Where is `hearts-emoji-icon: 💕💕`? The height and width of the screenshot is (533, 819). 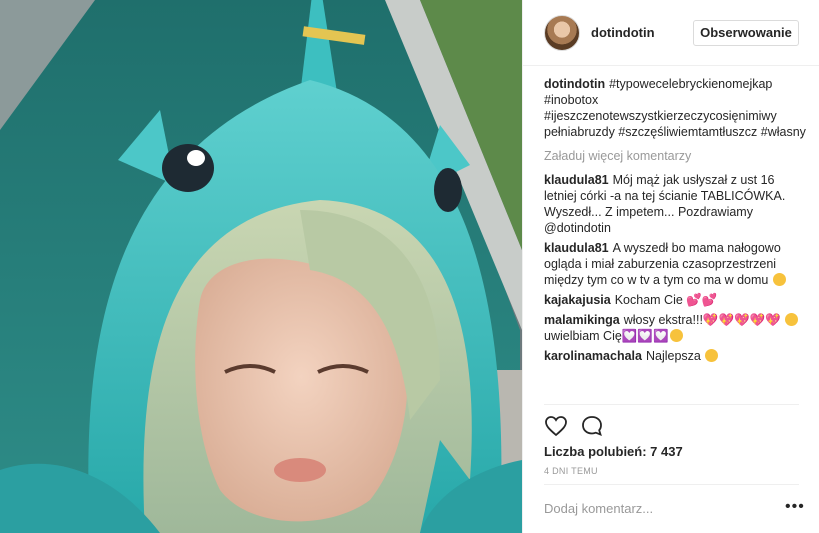
hearts-emoji-icon: 💕💕 is located at coordinates (702, 300).